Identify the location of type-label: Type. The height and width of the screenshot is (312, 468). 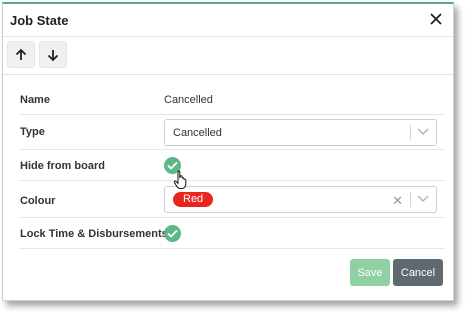
(32, 132).